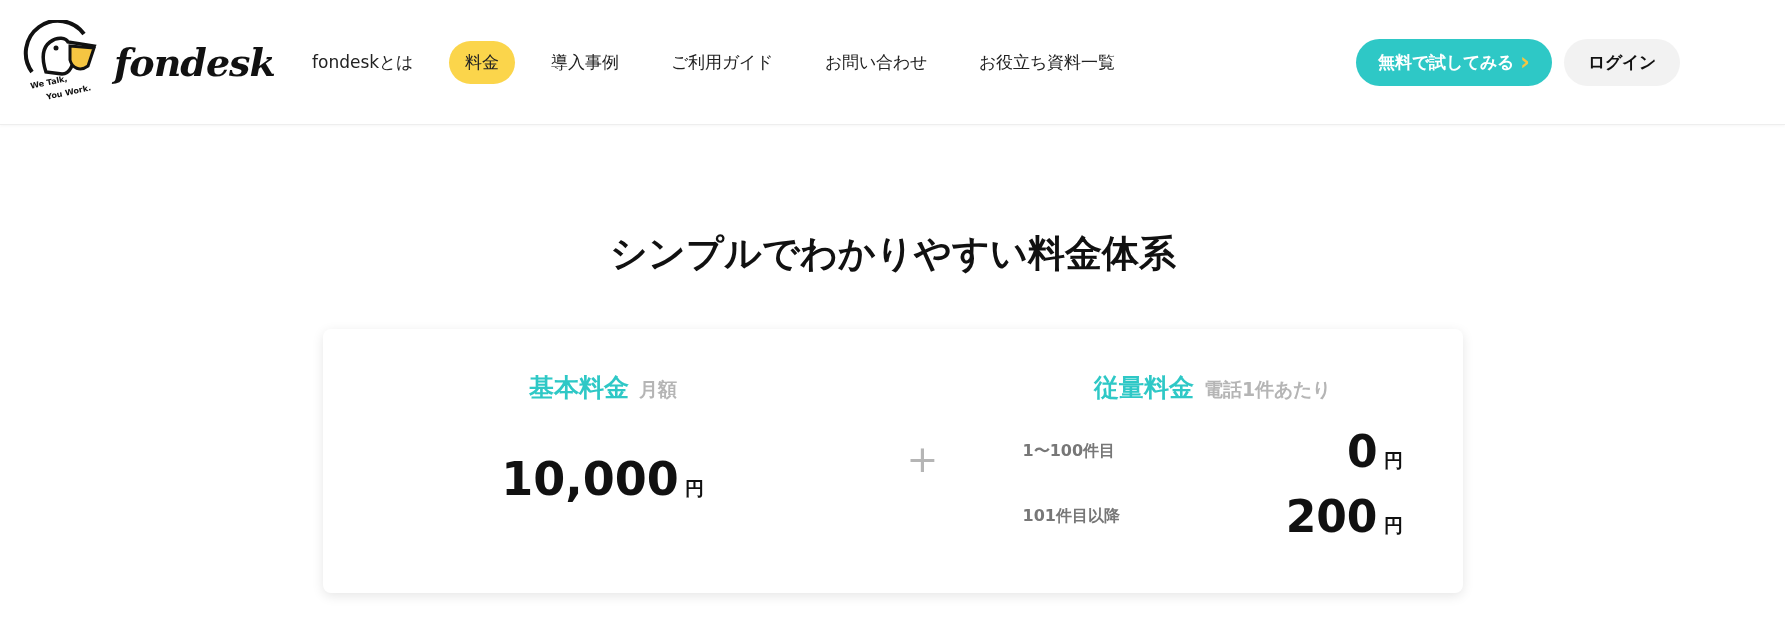 The width and height of the screenshot is (1785, 636). Describe the element at coordinates (482, 62) in the screenshot. I see `nav-link: 料金` at that location.